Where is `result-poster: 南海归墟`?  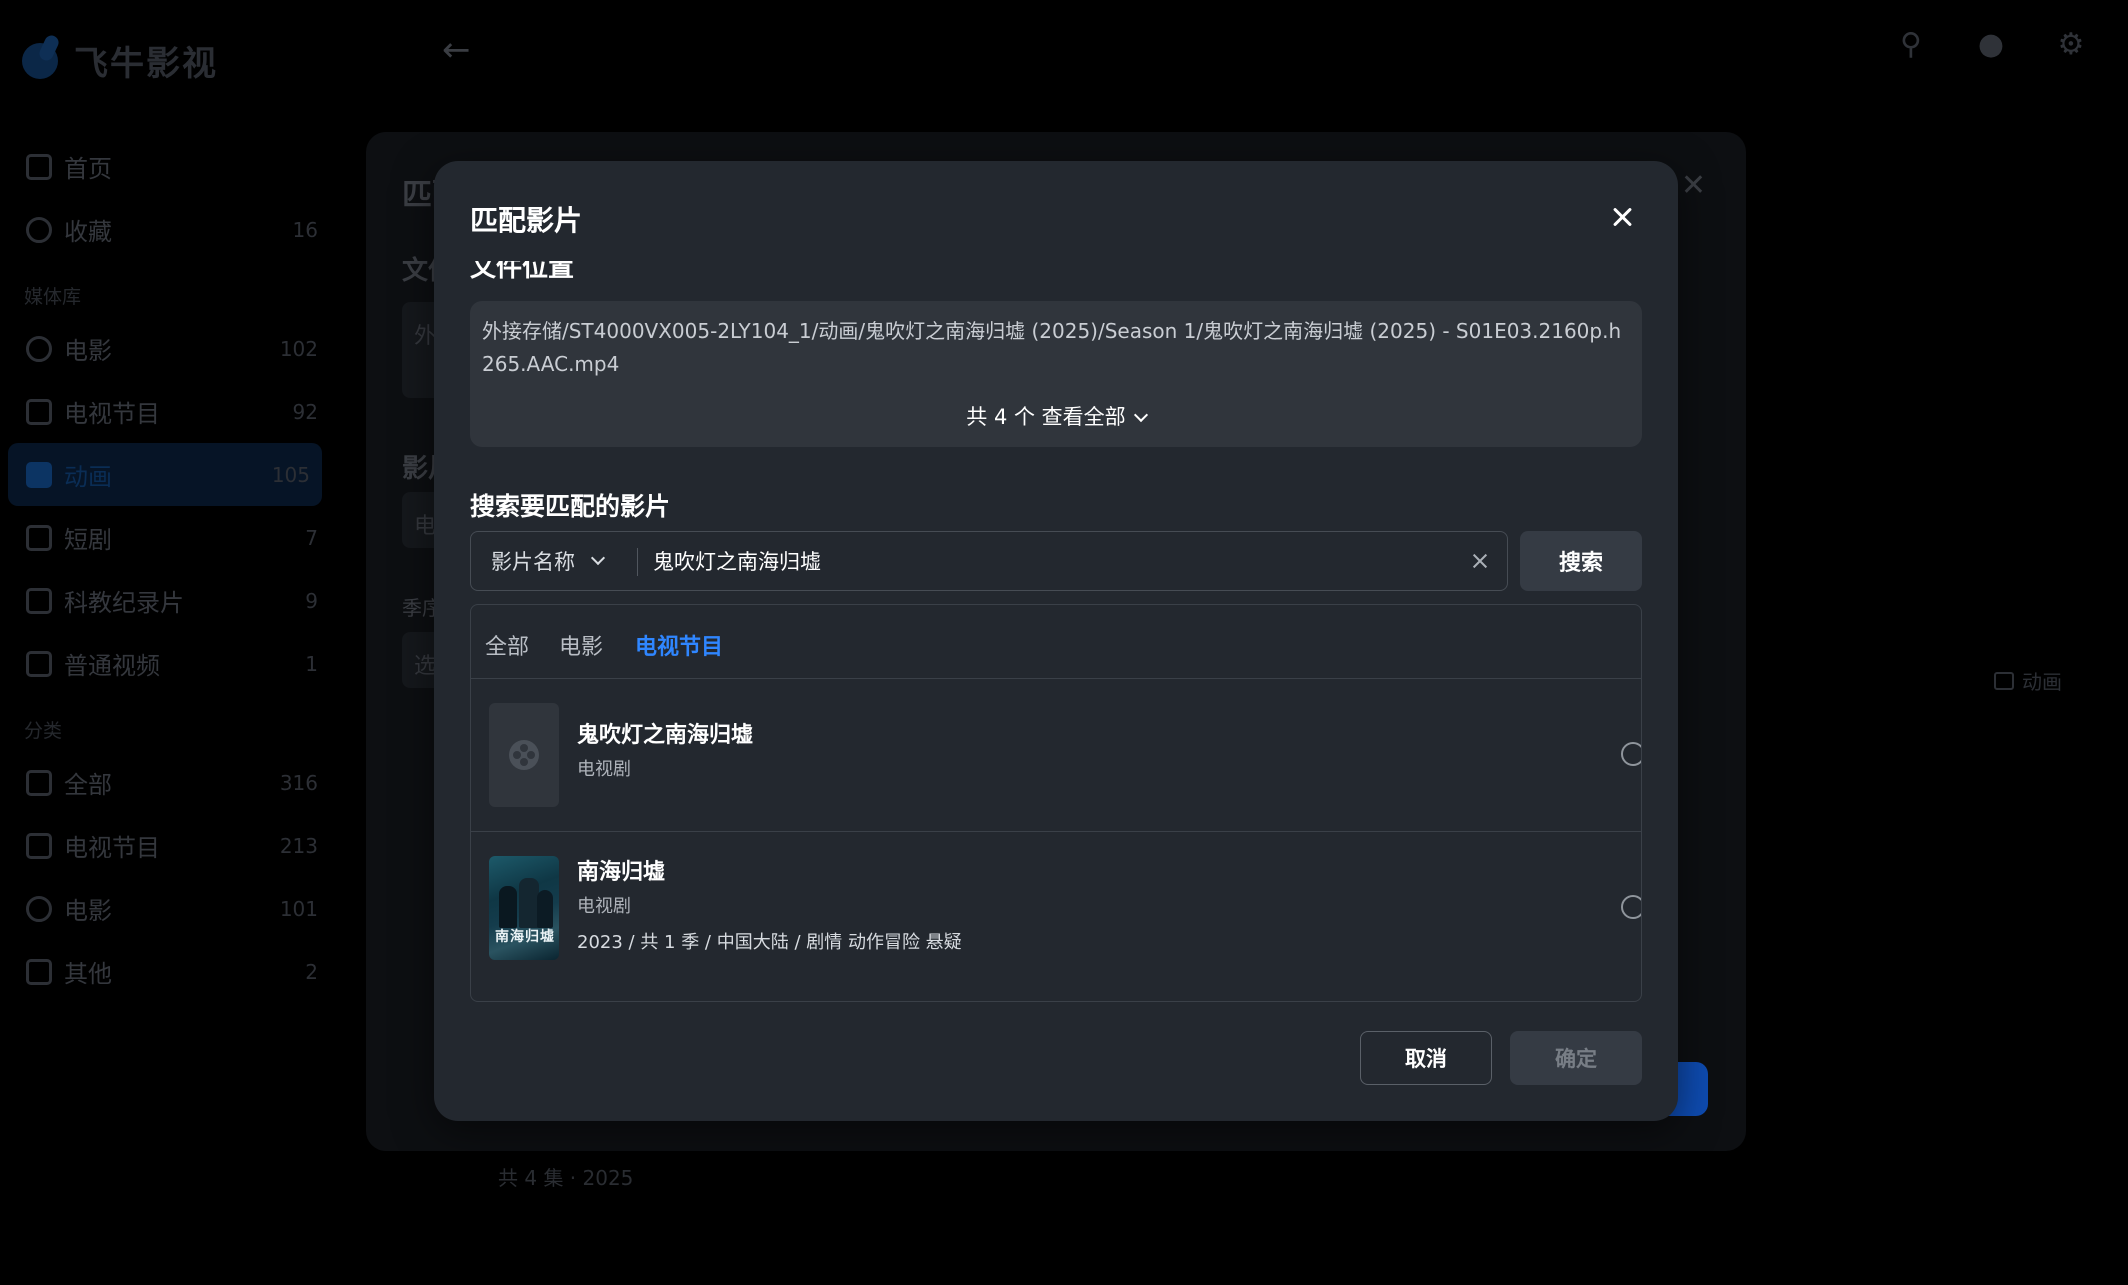 result-poster: 南海归墟 is located at coordinates (524, 908).